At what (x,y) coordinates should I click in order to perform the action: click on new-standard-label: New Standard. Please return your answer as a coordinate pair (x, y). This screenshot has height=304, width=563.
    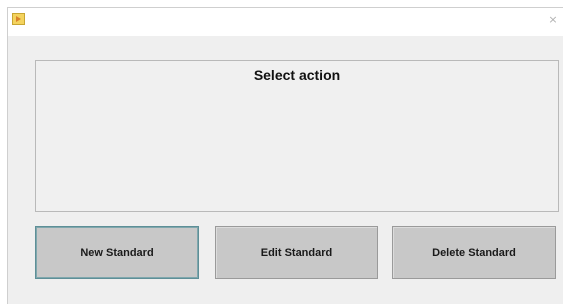
    Looking at the image, I should click on (117, 252).